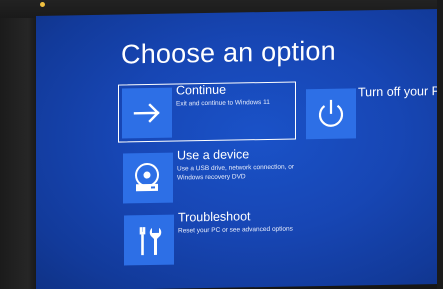 Image resolution: width=443 pixels, height=289 pixels. What do you see at coordinates (147, 113) in the screenshot?
I see `arrow-right-icon` at bounding box center [147, 113].